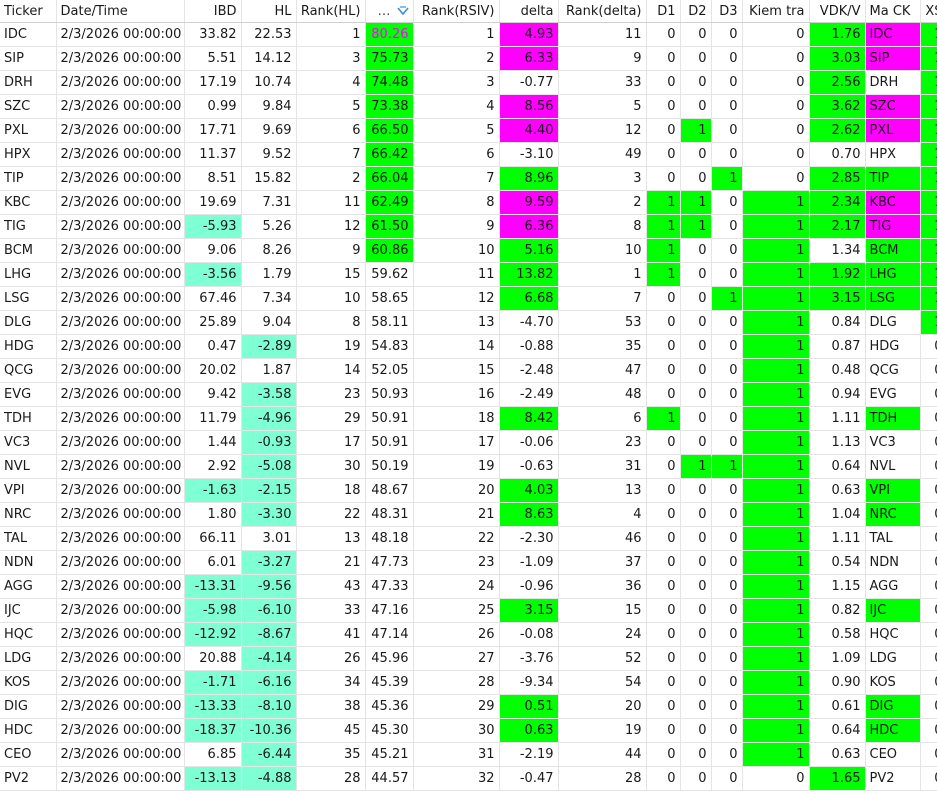 The image size is (937, 794). I want to click on cell-rsiv: 54.83, so click(389, 346).